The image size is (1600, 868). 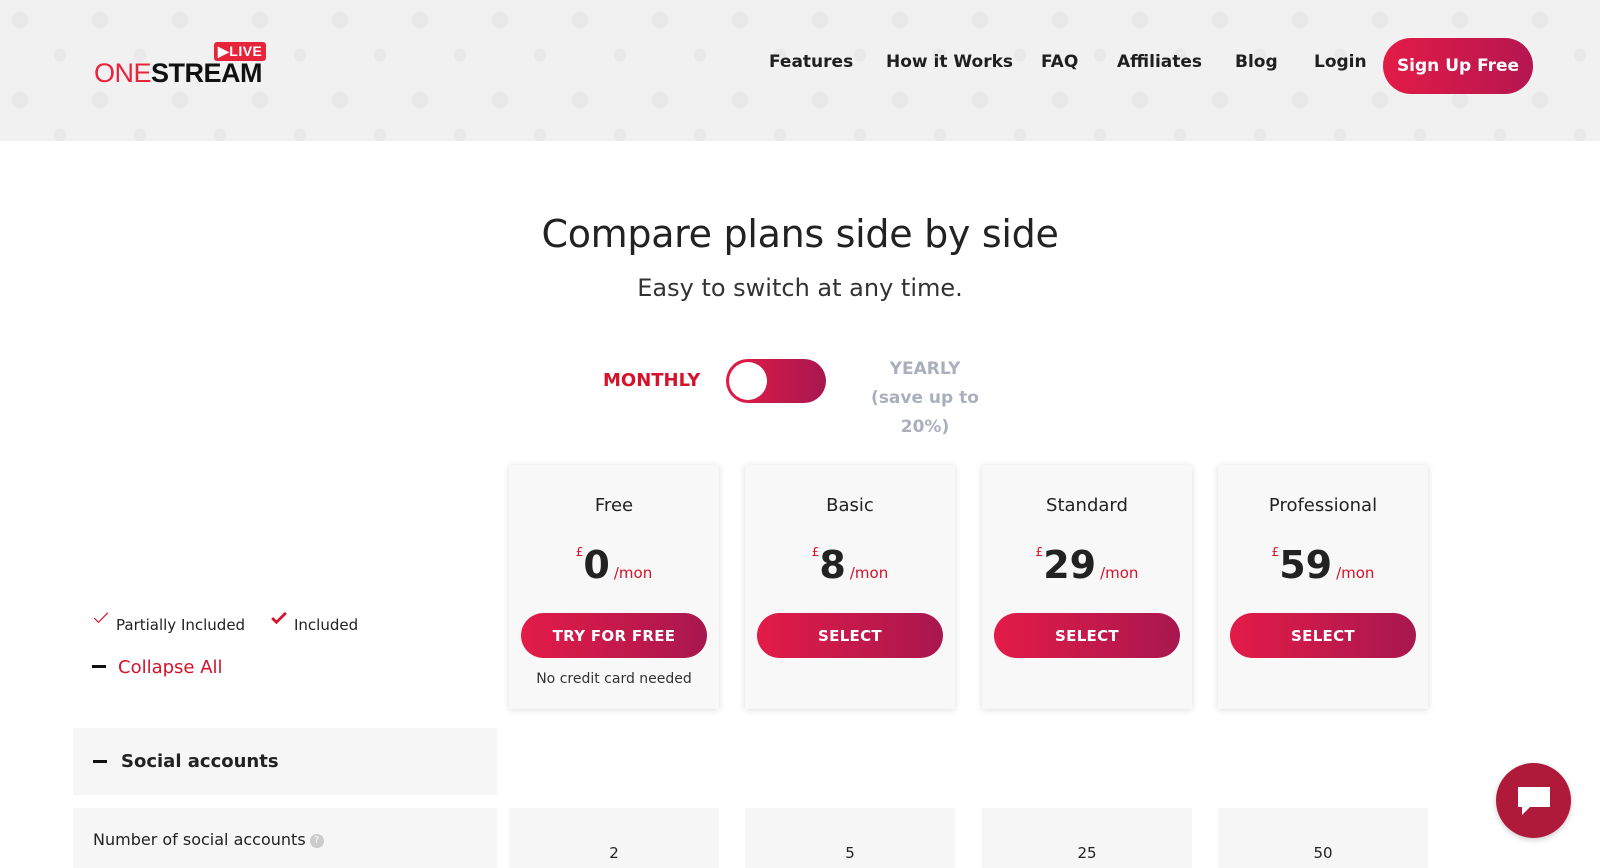 What do you see at coordinates (285, 761) in the screenshot?
I see `section-social-accounts: Social accounts` at bounding box center [285, 761].